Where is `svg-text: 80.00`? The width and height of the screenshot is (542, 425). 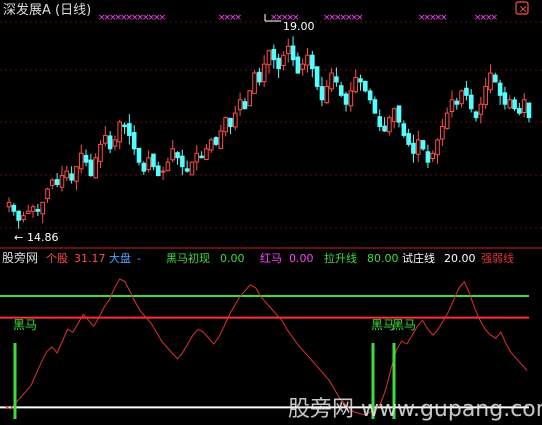 svg-text: 80.00 is located at coordinates (383, 258).